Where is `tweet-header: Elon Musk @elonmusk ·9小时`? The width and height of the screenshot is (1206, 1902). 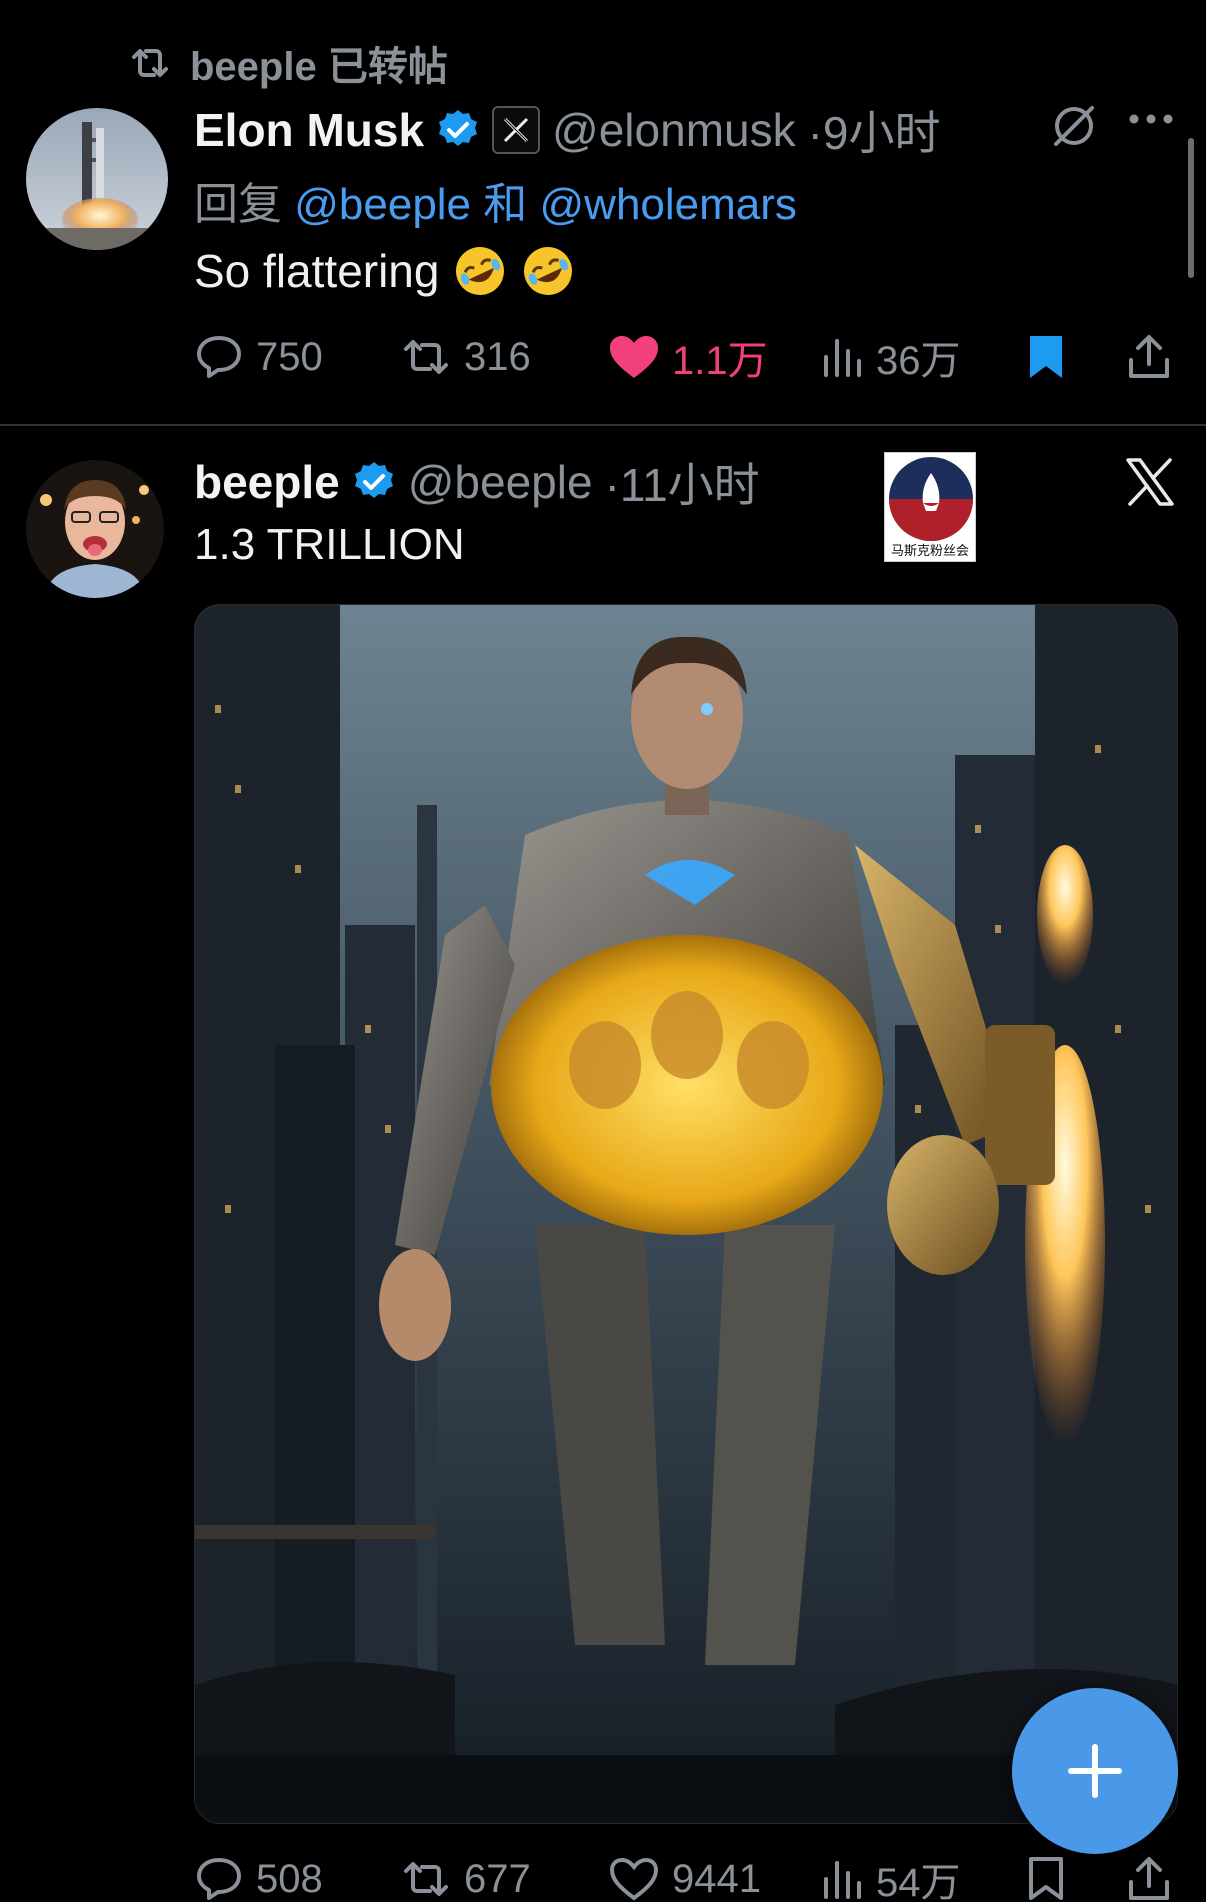 tweet-header: Elon Musk @elonmusk ·9小时 is located at coordinates (567, 130).